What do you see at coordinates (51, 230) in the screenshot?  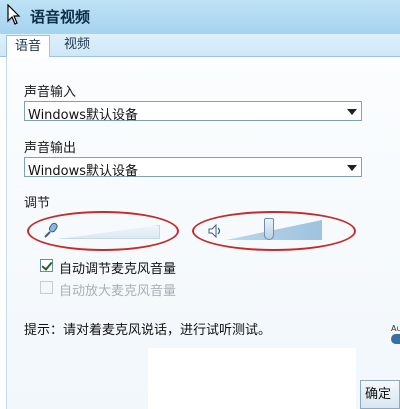 I see `microphone-icon` at bounding box center [51, 230].